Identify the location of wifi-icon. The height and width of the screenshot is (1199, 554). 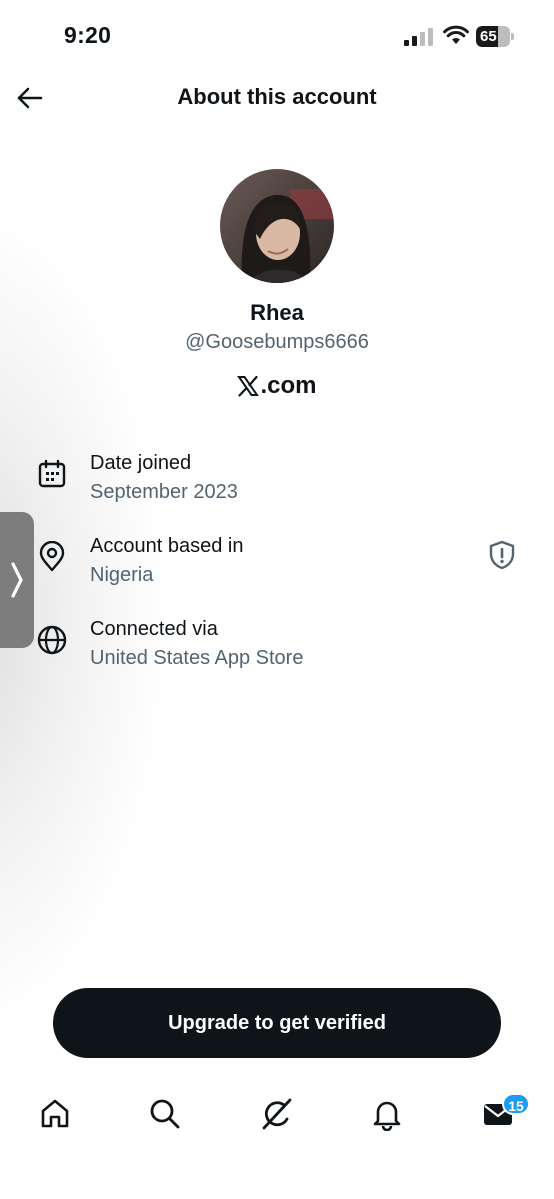
(456, 34).